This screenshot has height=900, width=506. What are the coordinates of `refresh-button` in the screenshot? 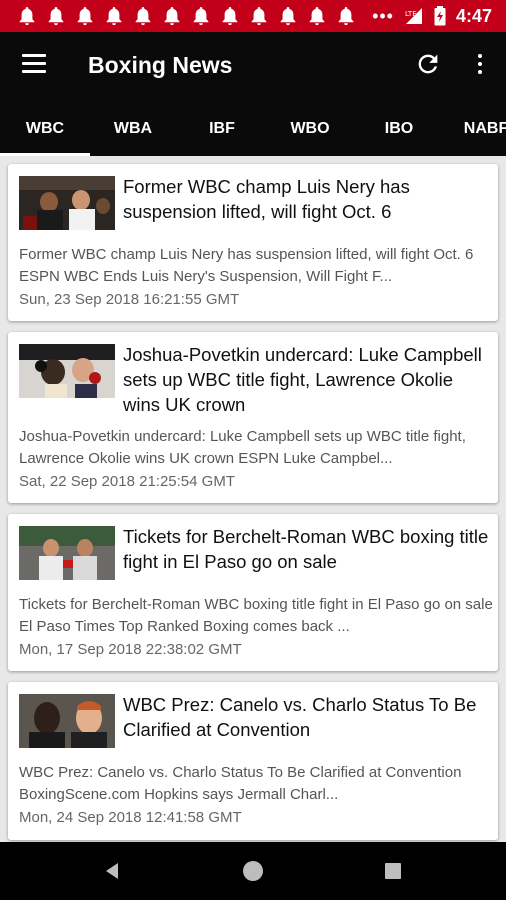 It's located at (428, 64).